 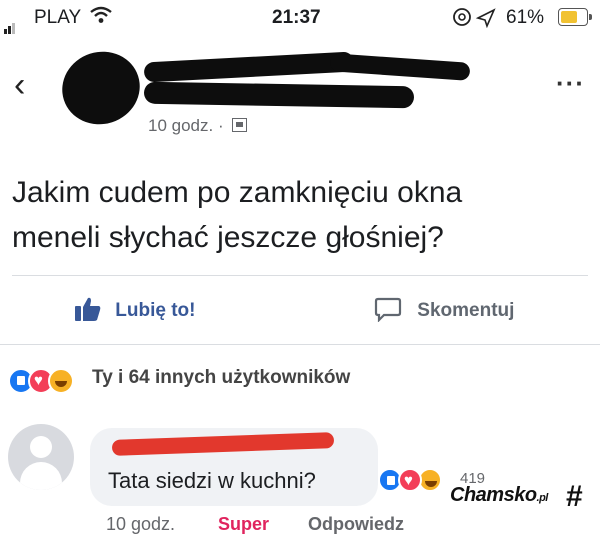 I want to click on love-reaction-icon, so click(x=410, y=480).